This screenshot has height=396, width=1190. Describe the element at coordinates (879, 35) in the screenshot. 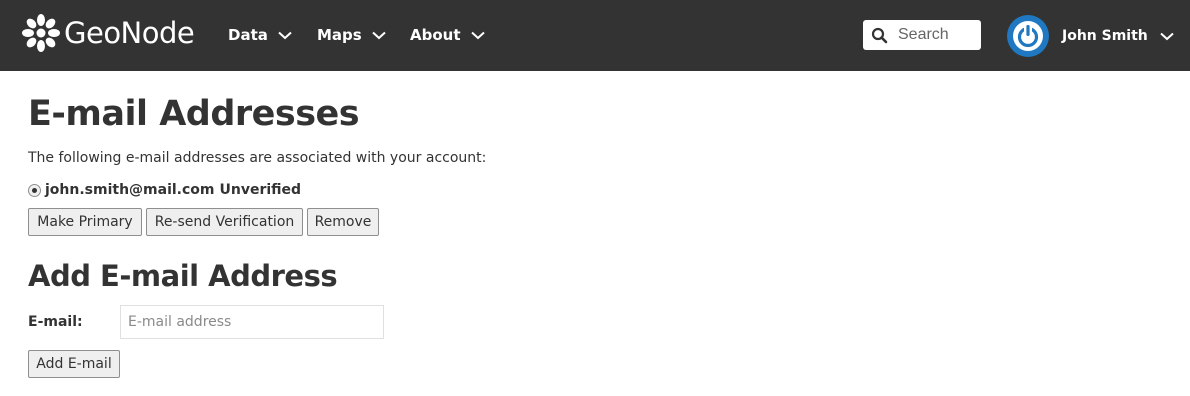

I see `search-icon` at that location.